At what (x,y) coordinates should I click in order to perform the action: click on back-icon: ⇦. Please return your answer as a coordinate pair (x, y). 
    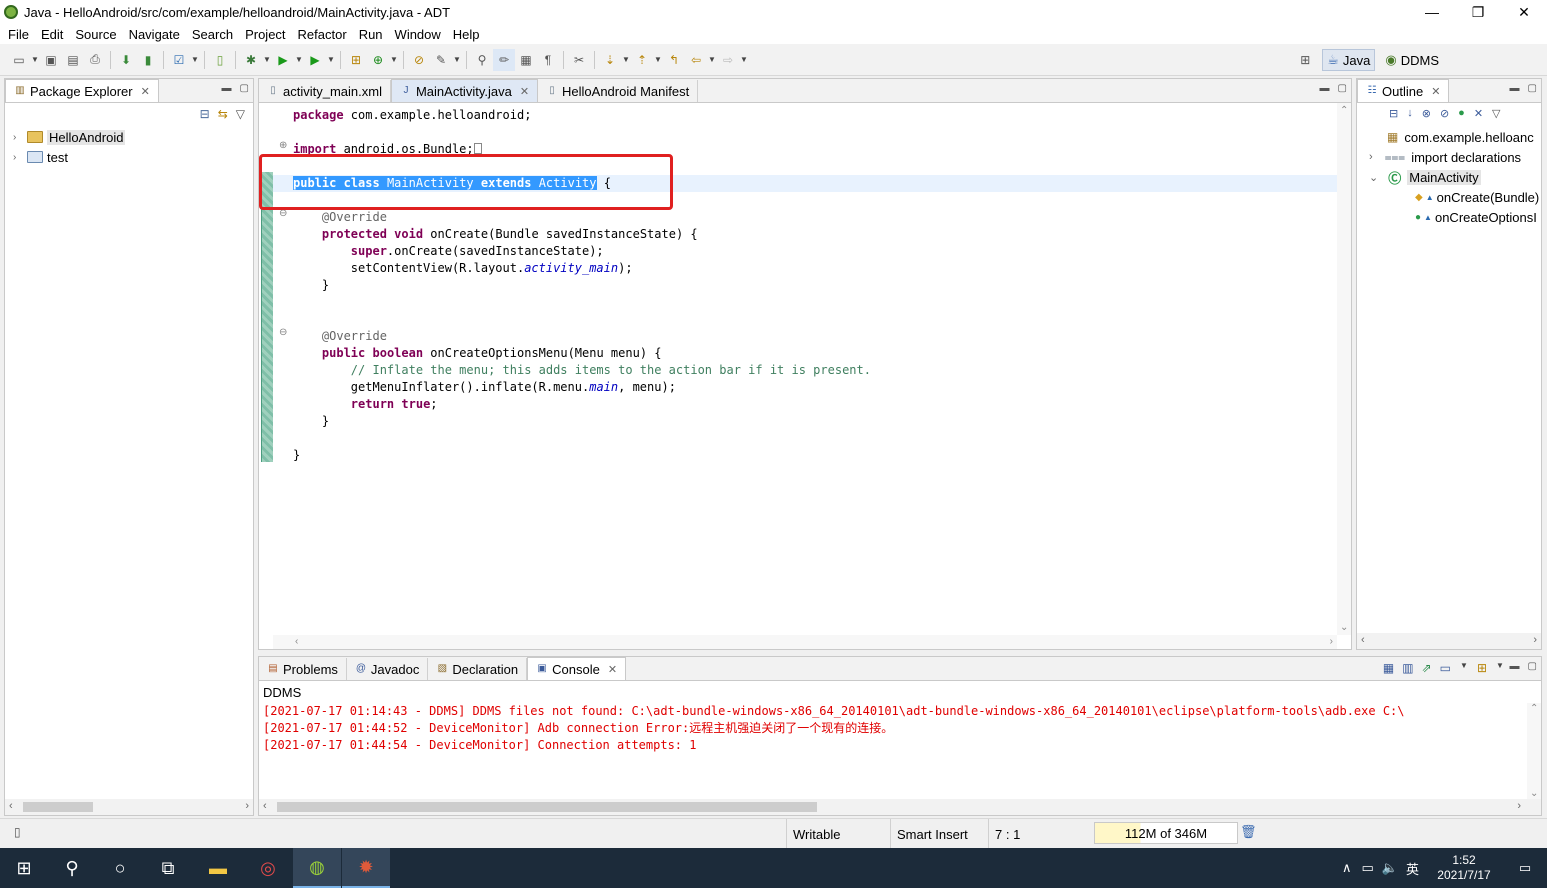
    Looking at the image, I should click on (696, 60).